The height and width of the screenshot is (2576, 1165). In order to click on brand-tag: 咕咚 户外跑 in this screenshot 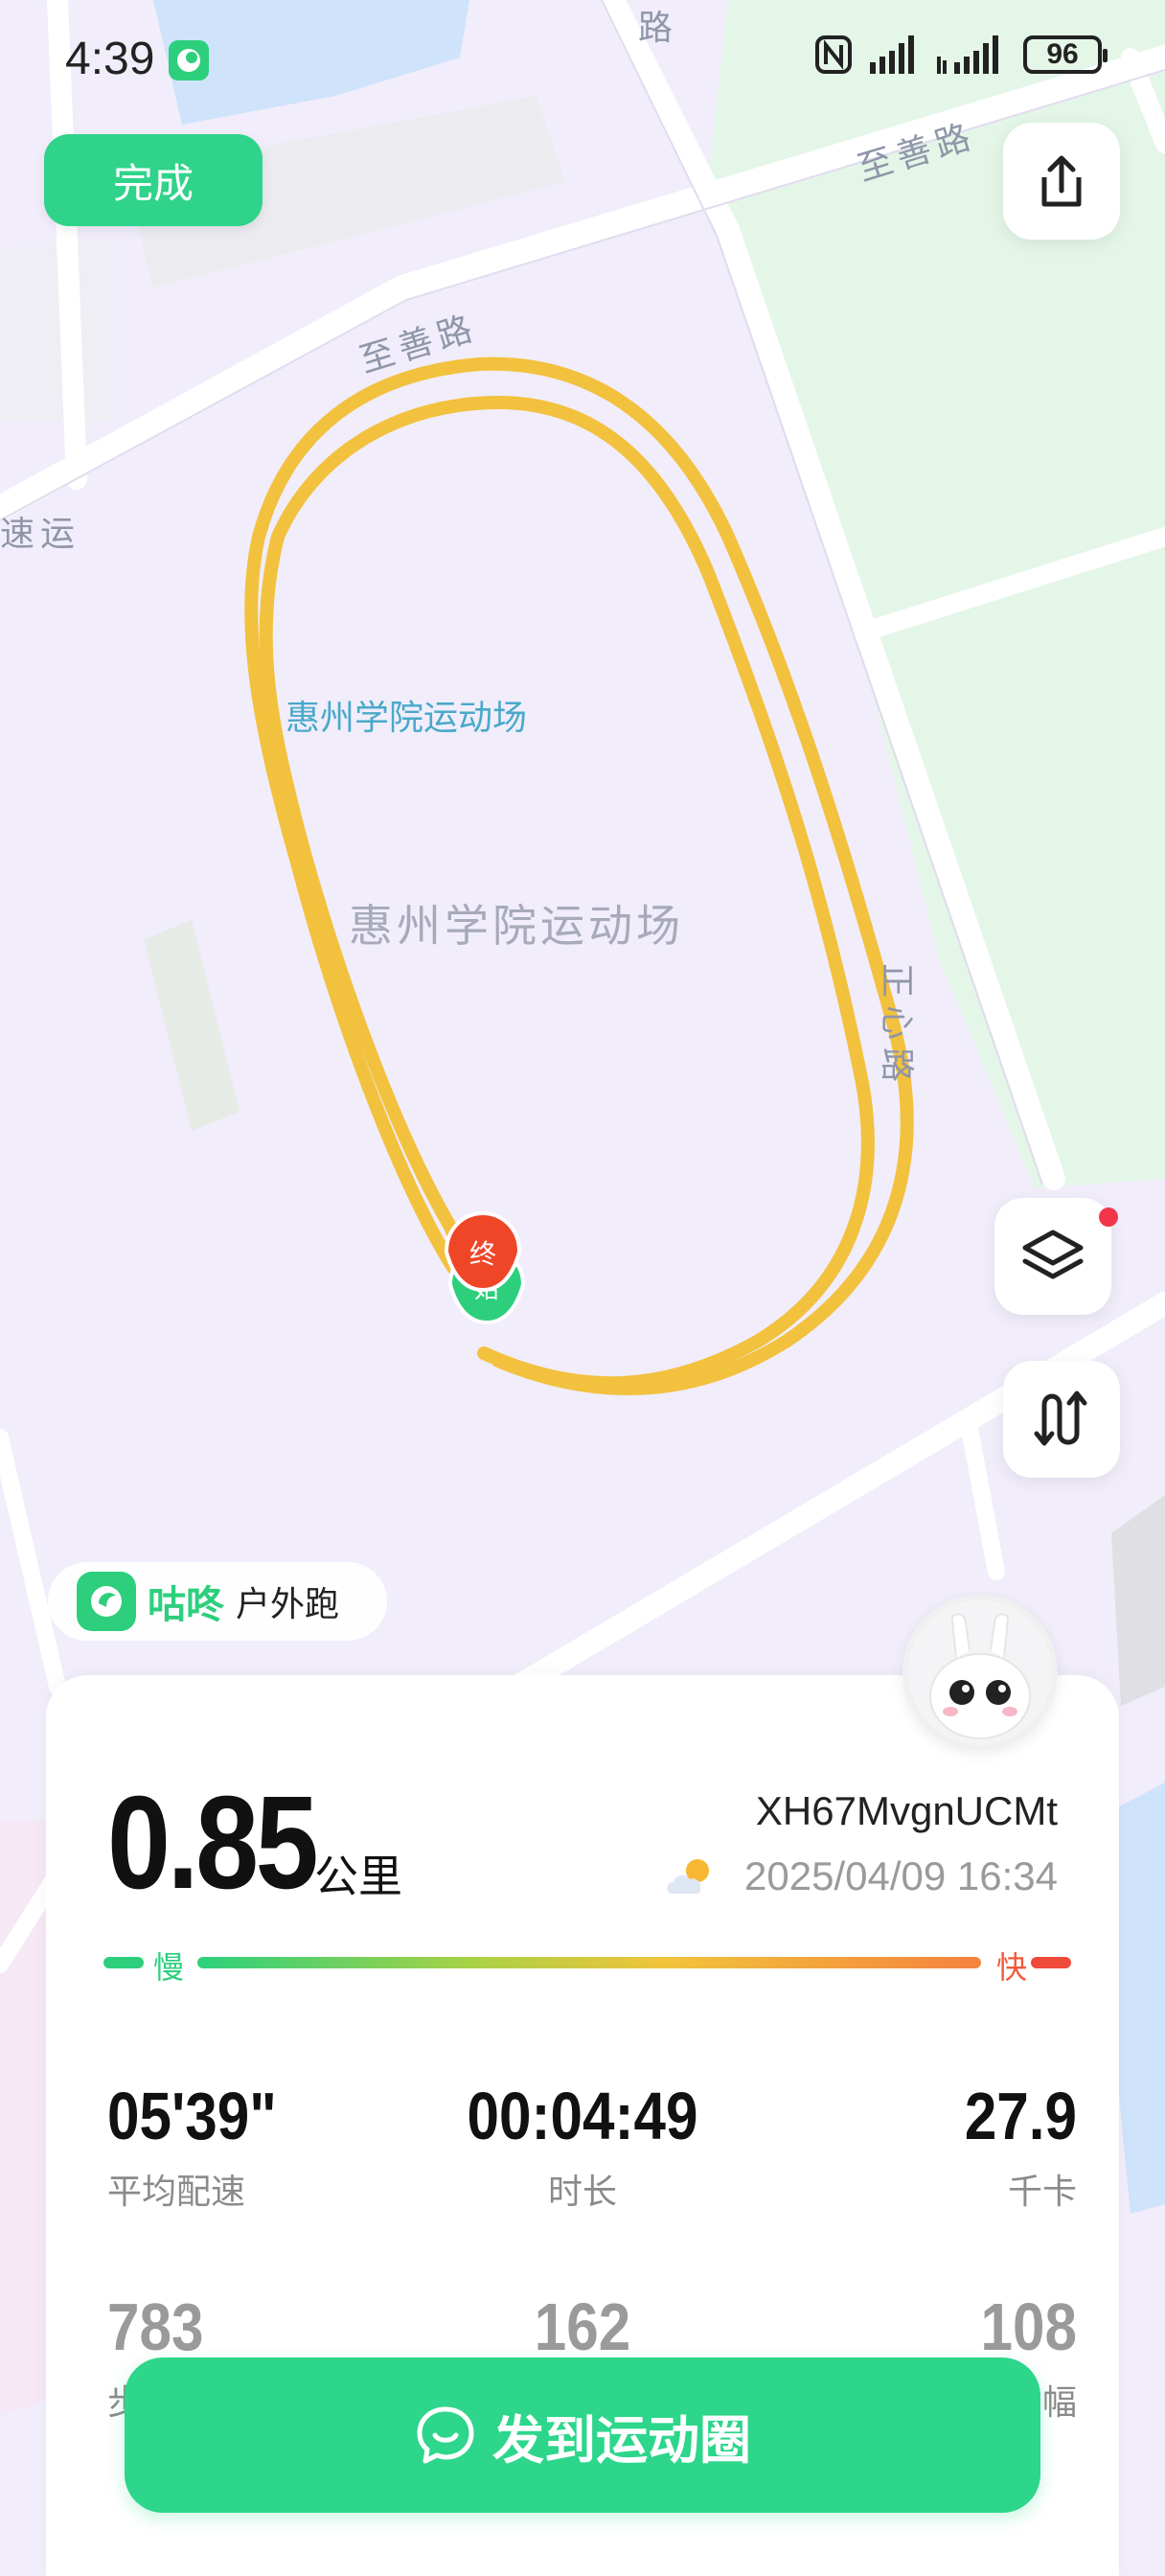, I will do `click(218, 1601)`.